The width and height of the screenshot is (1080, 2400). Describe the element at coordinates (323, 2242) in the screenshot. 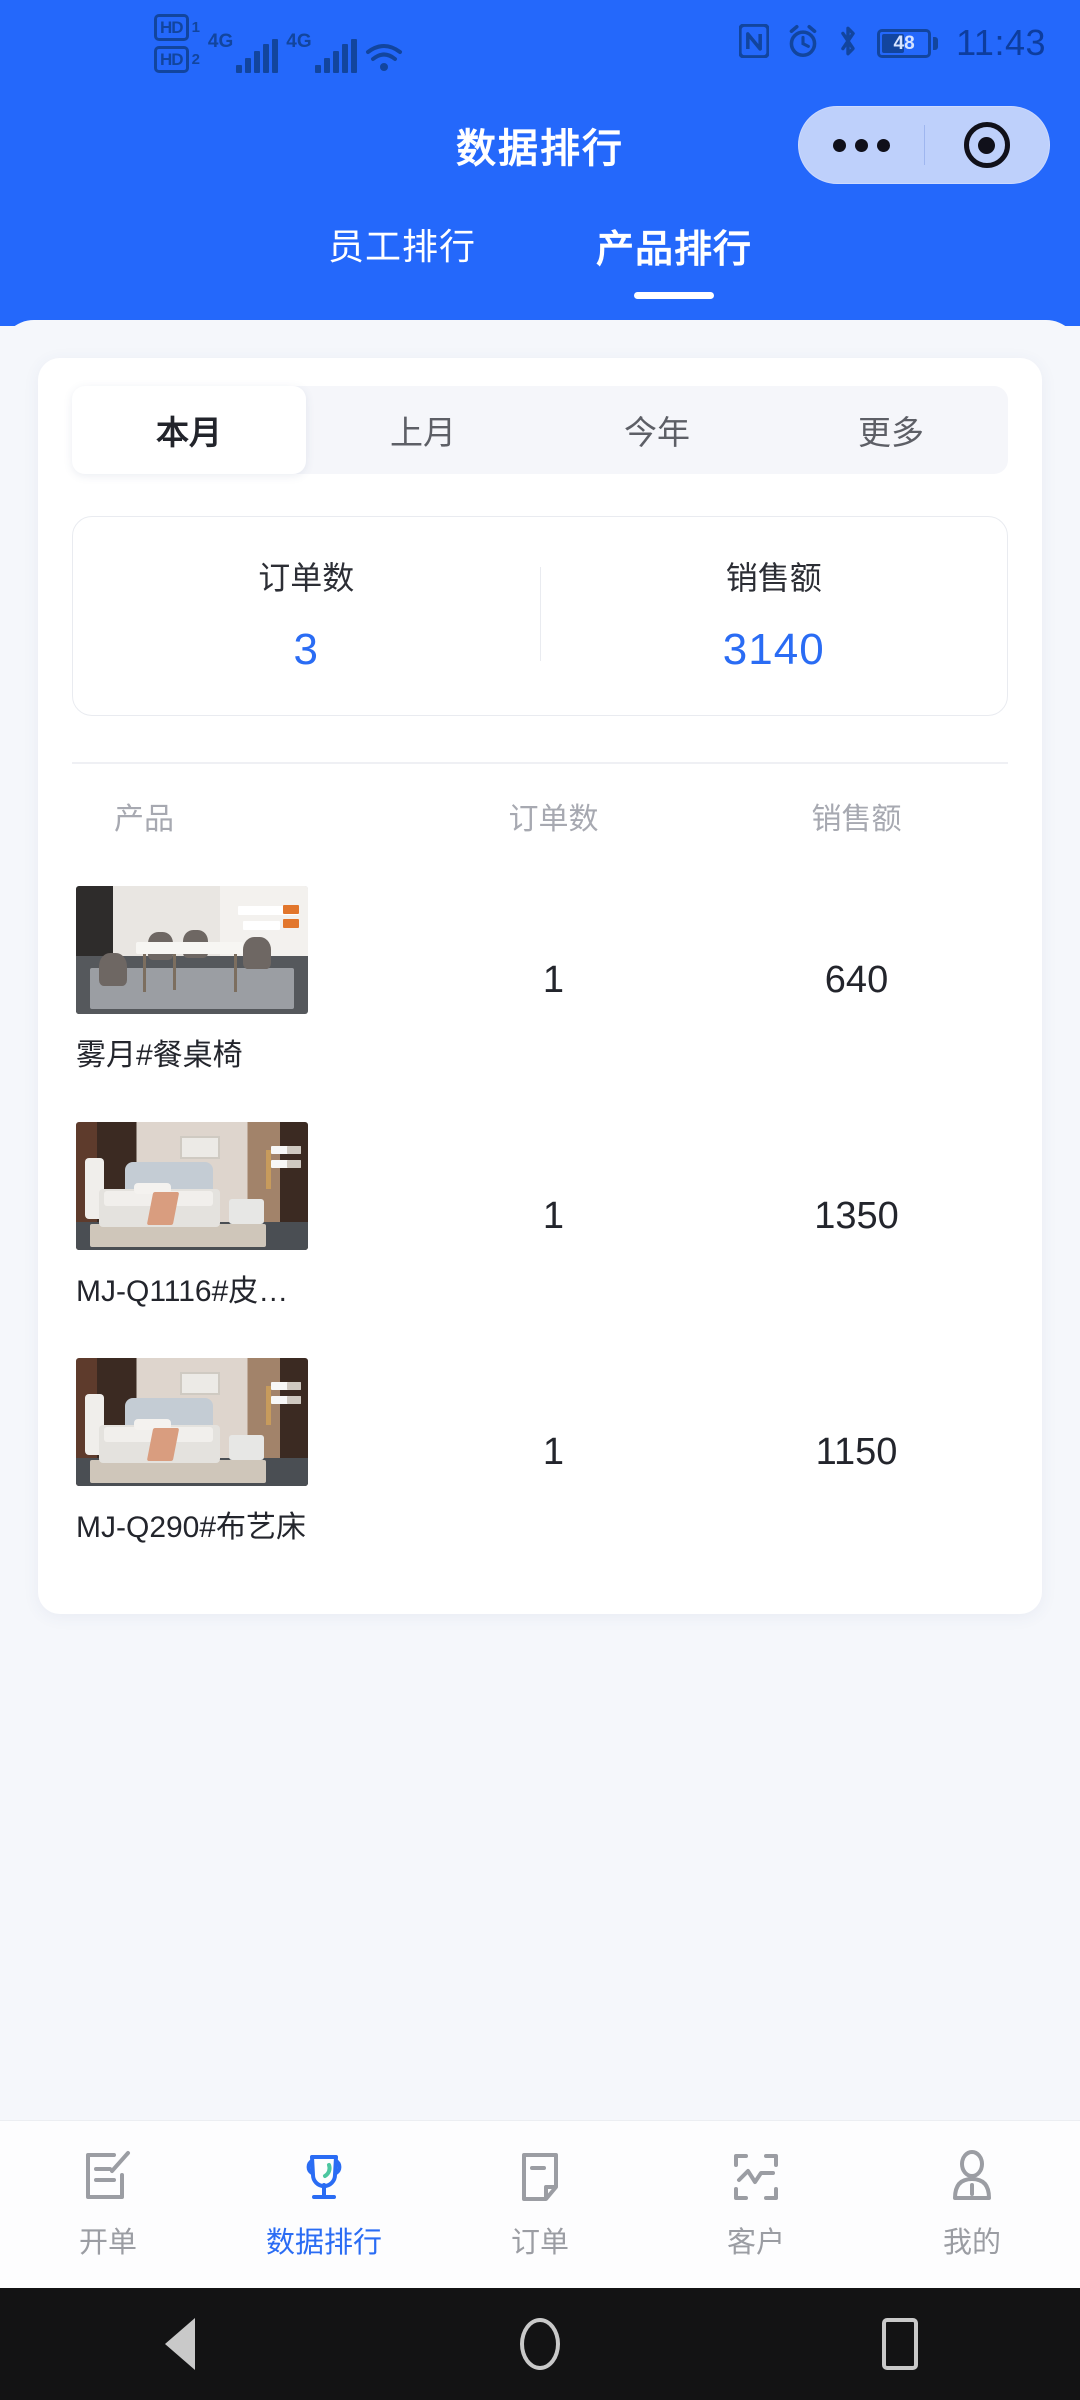

I see `tabbar-label-data-ranking: 数据排行` at that location.